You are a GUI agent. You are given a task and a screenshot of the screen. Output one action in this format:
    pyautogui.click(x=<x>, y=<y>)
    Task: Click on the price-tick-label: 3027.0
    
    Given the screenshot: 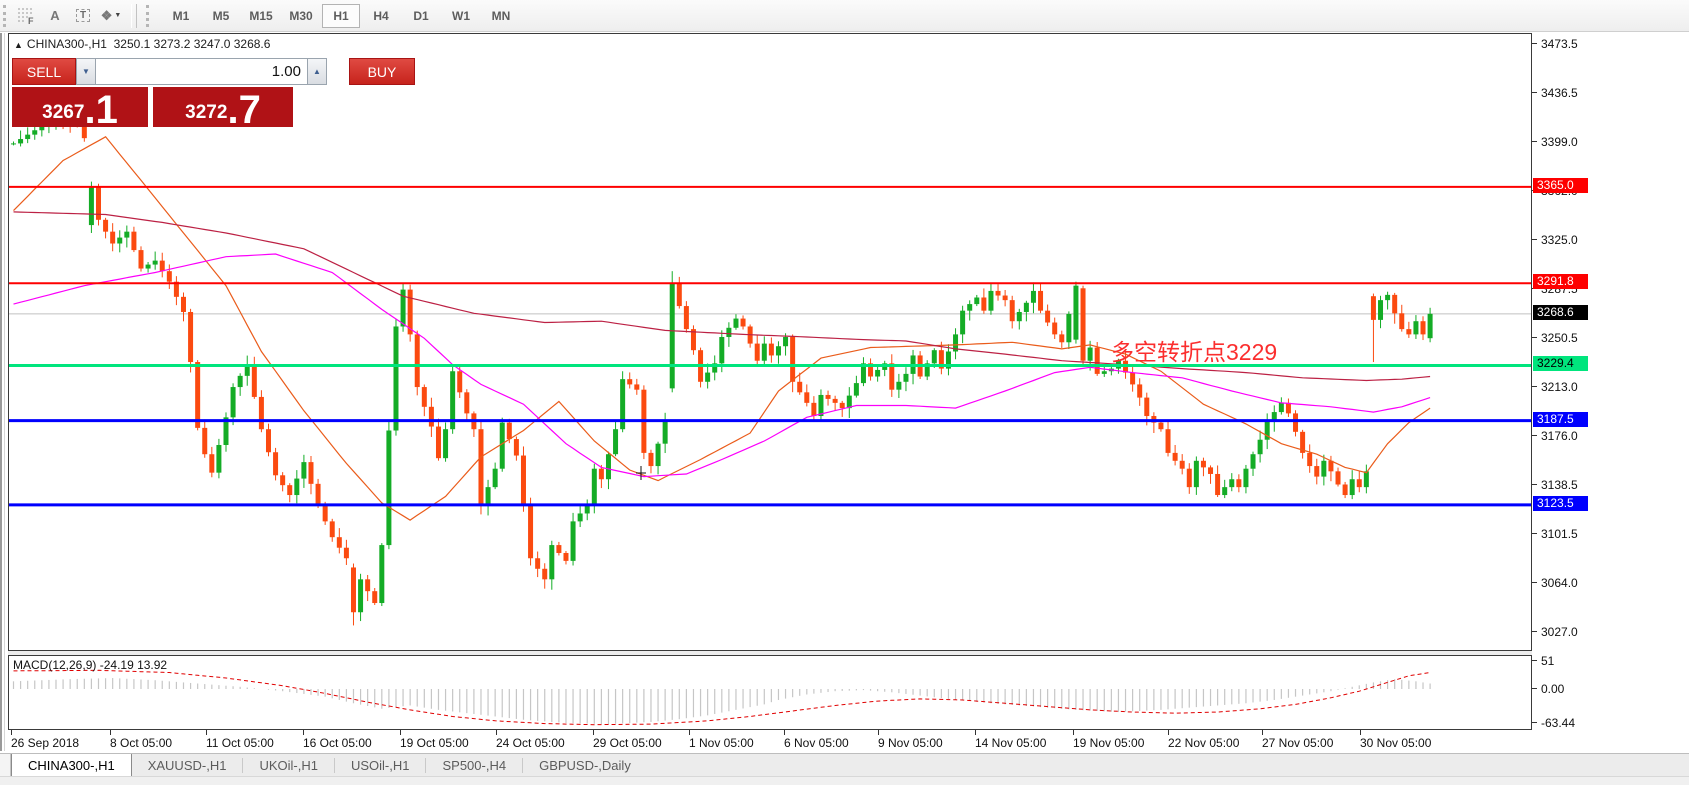 What is the action you would take?
    pyautogui.click(x=1559, y=631)
    